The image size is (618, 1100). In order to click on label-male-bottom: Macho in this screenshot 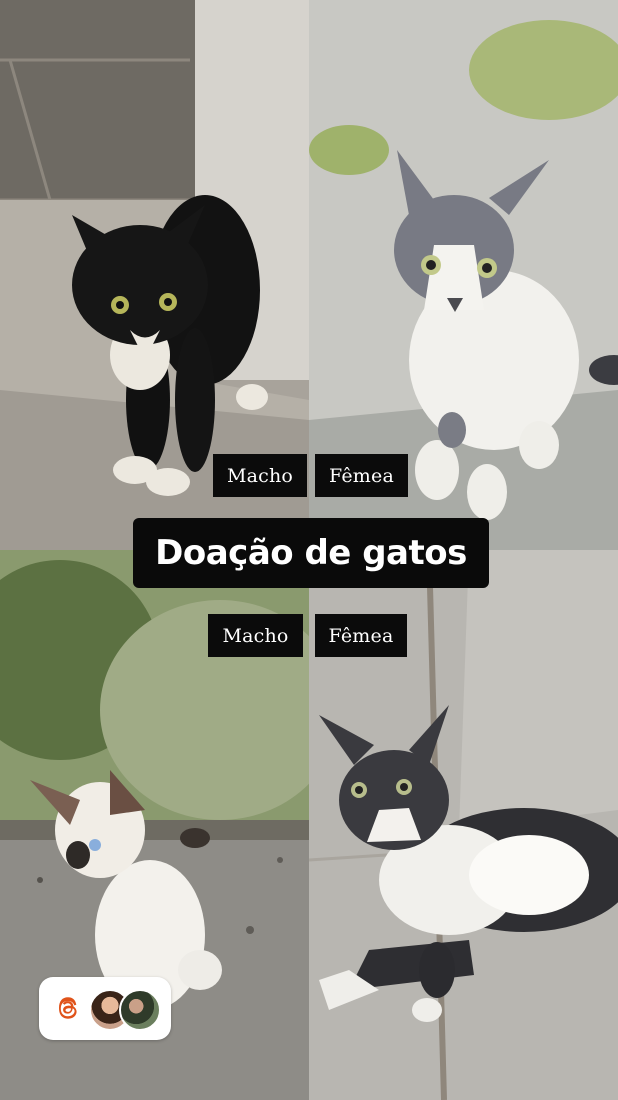, I will do `click(255, 635)`.